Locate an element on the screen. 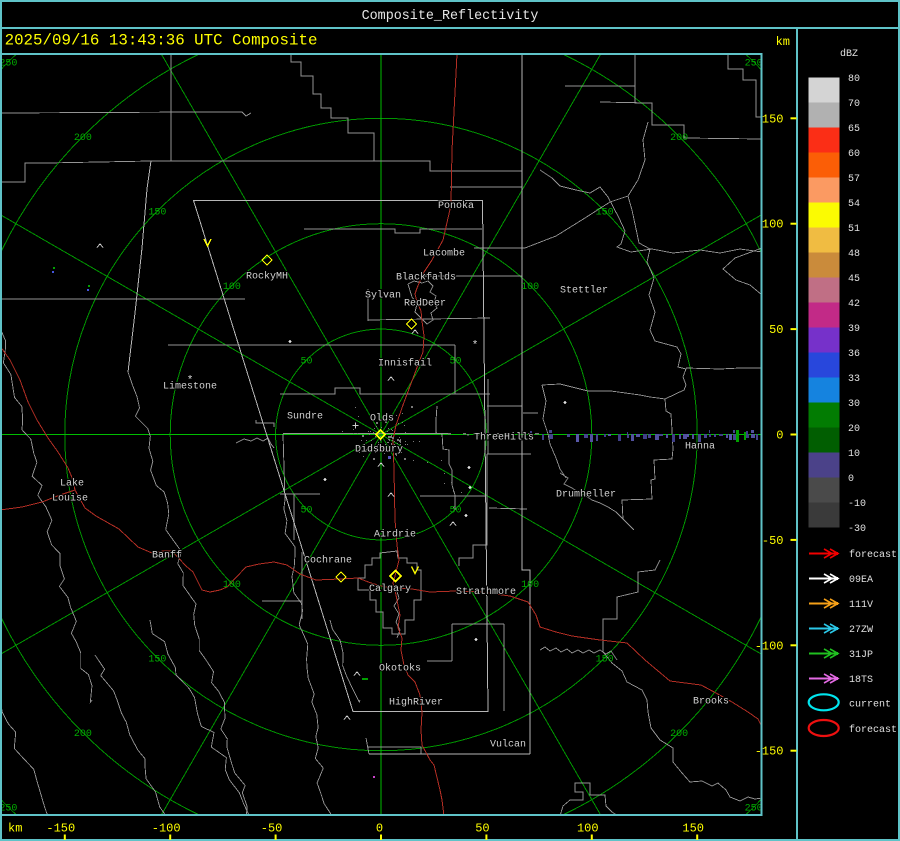 The image size is (900, 841). svg-text: 111V is located at coordinates (861, 605).